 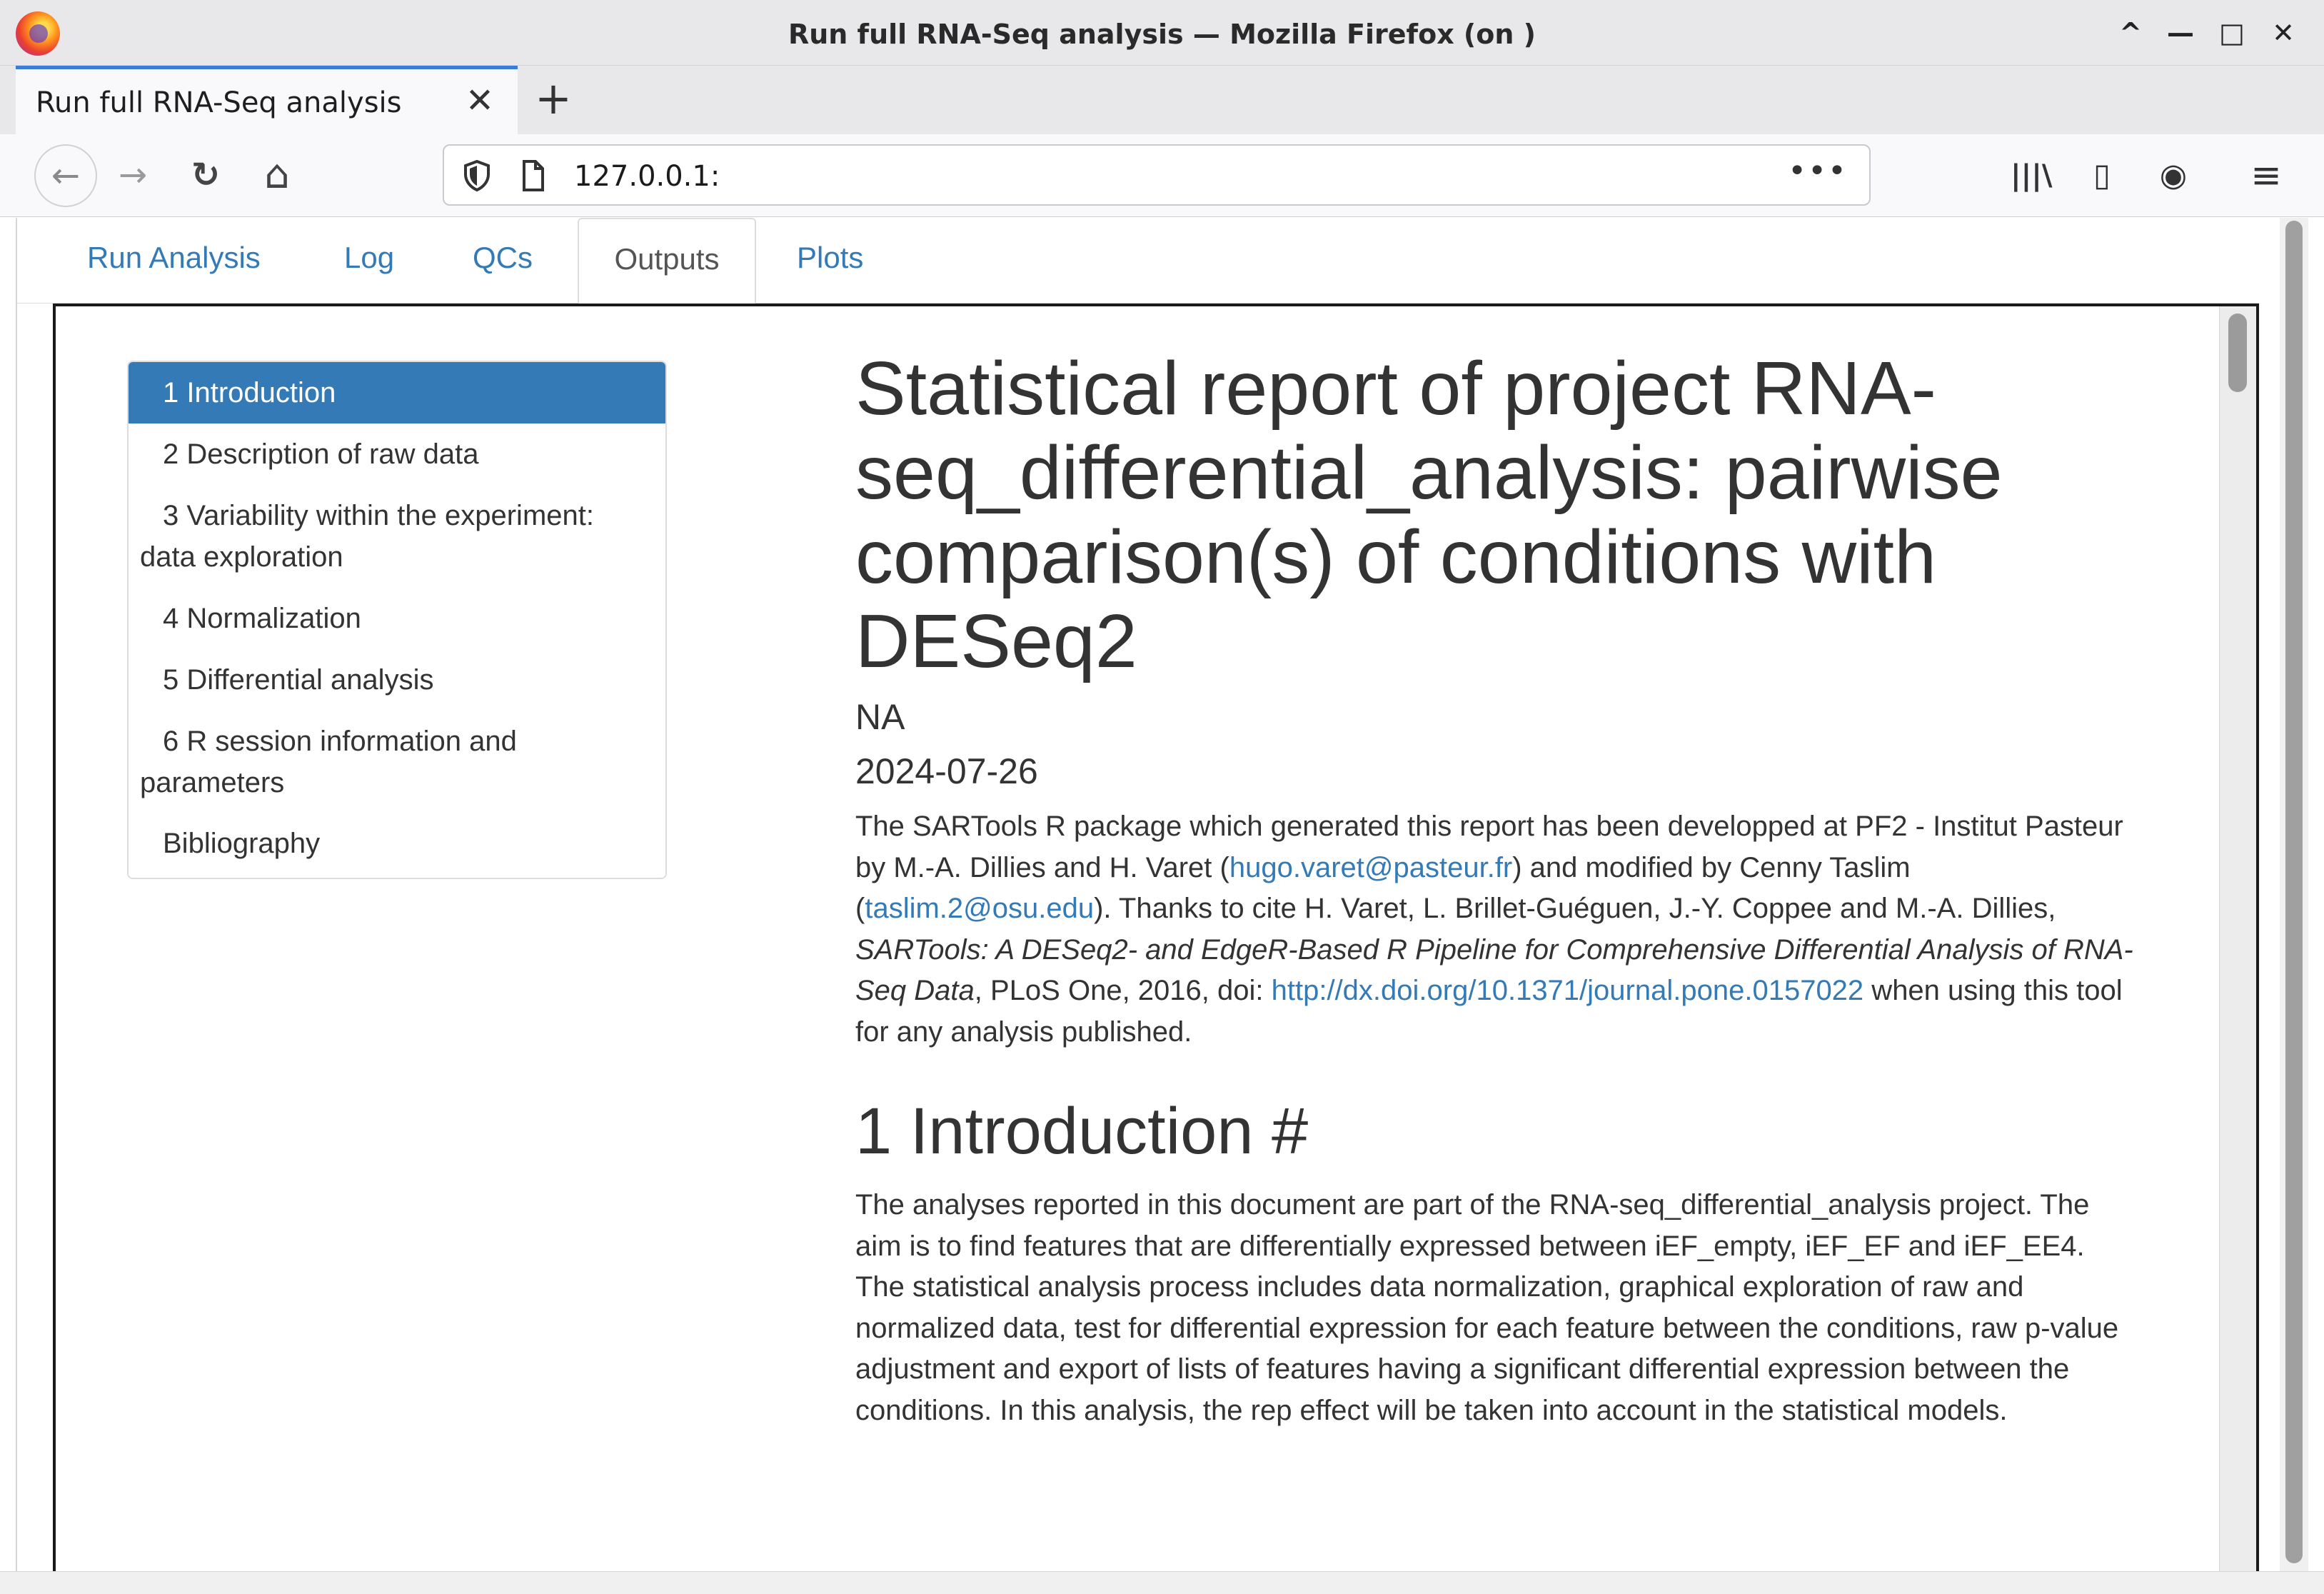 What do you see at coordinates (1138, 261) in the screenshot?
I see `app-tab-bar: Run Analysis Log QCs Outputs Plots` at bounding box center [1138, 261].